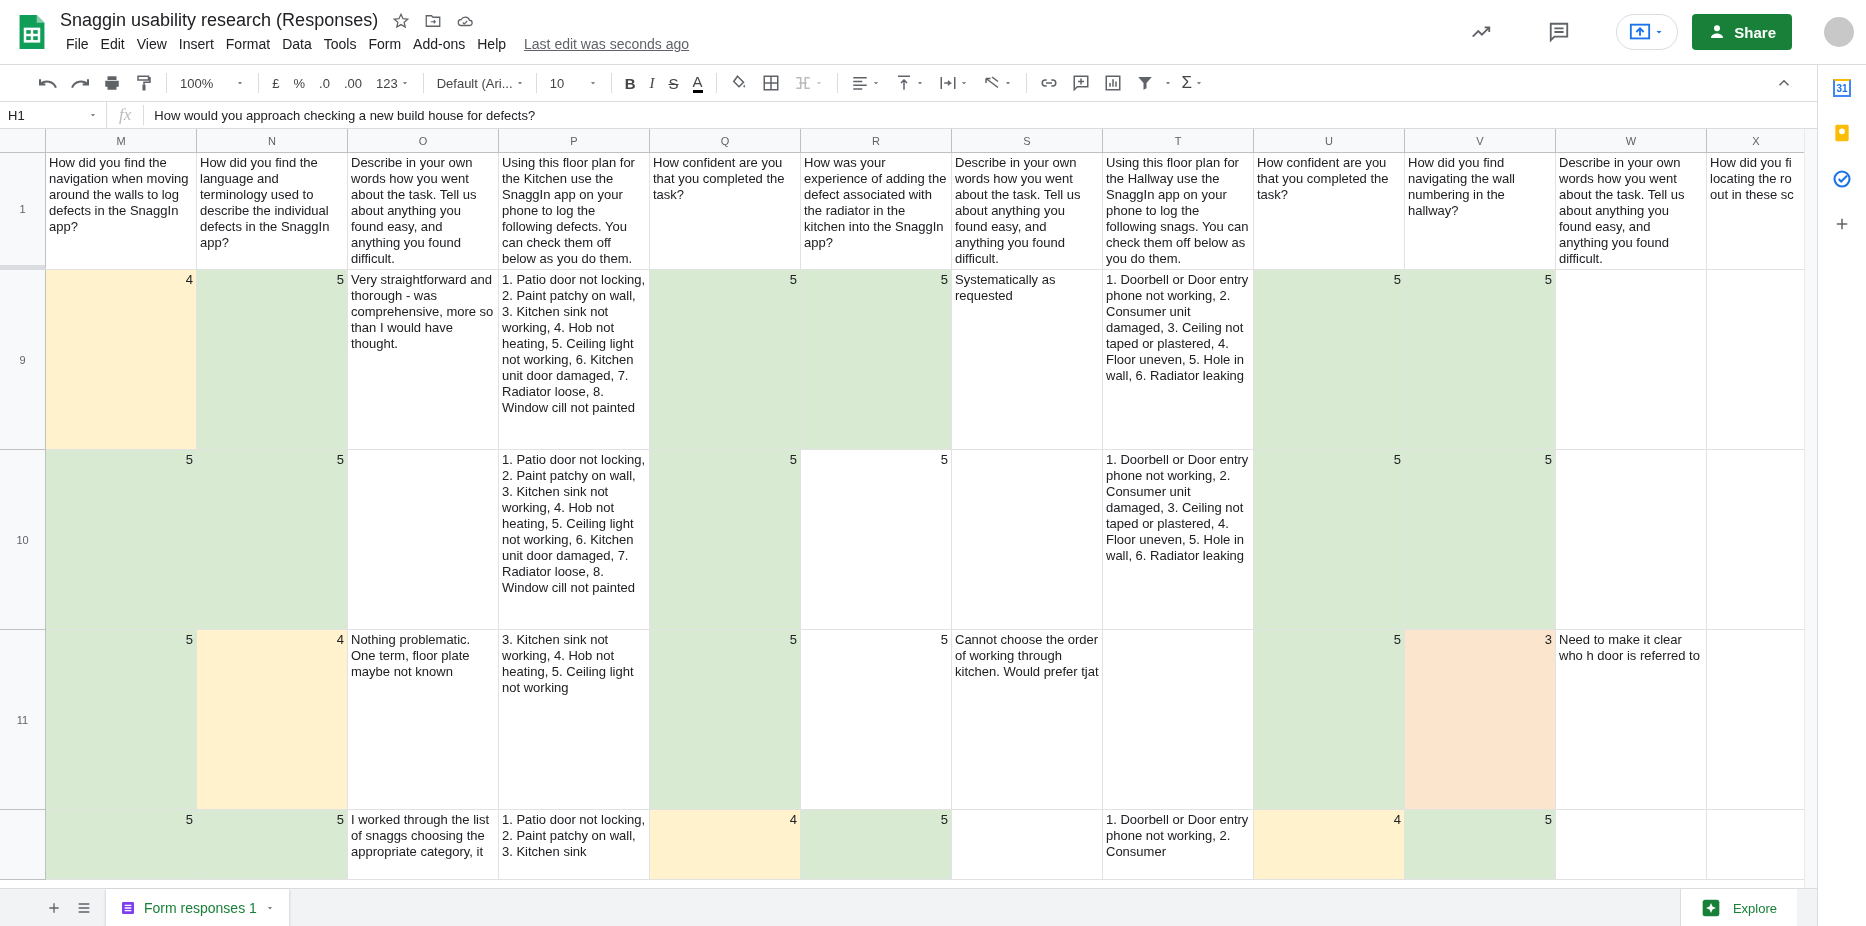 The width and height of the screenshot is (1866, 926). What do you see at coordinates (1559, 32) in the screenshot?
I see `comment-icon` at bounding box center [1559, 32].